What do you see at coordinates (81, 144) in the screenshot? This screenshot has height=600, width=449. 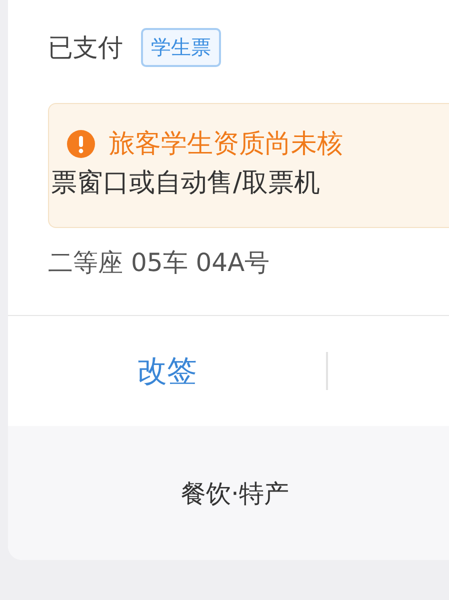 I see `warning-icon` at bounding box center [81, 144].